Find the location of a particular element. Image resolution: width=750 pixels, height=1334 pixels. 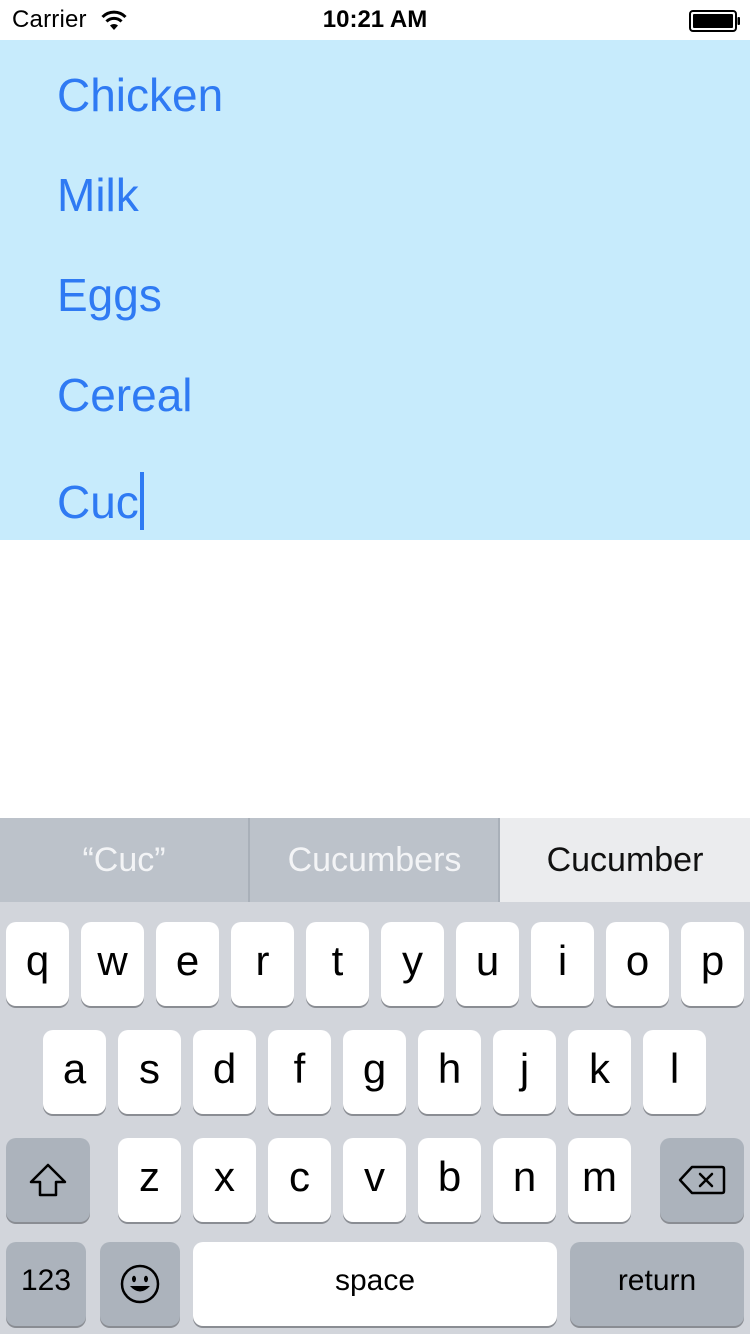

key-d: d is located at coordinates (224, 1072).